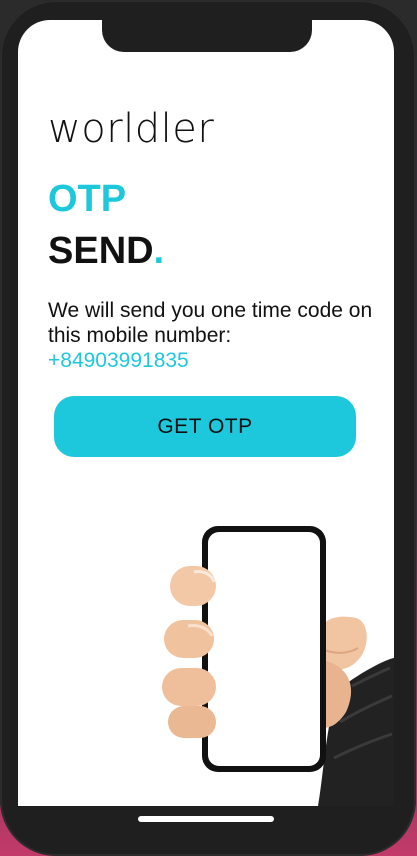 This screenshot has height=856, width=417. I want to click on phone-notch, so click(207, 36).